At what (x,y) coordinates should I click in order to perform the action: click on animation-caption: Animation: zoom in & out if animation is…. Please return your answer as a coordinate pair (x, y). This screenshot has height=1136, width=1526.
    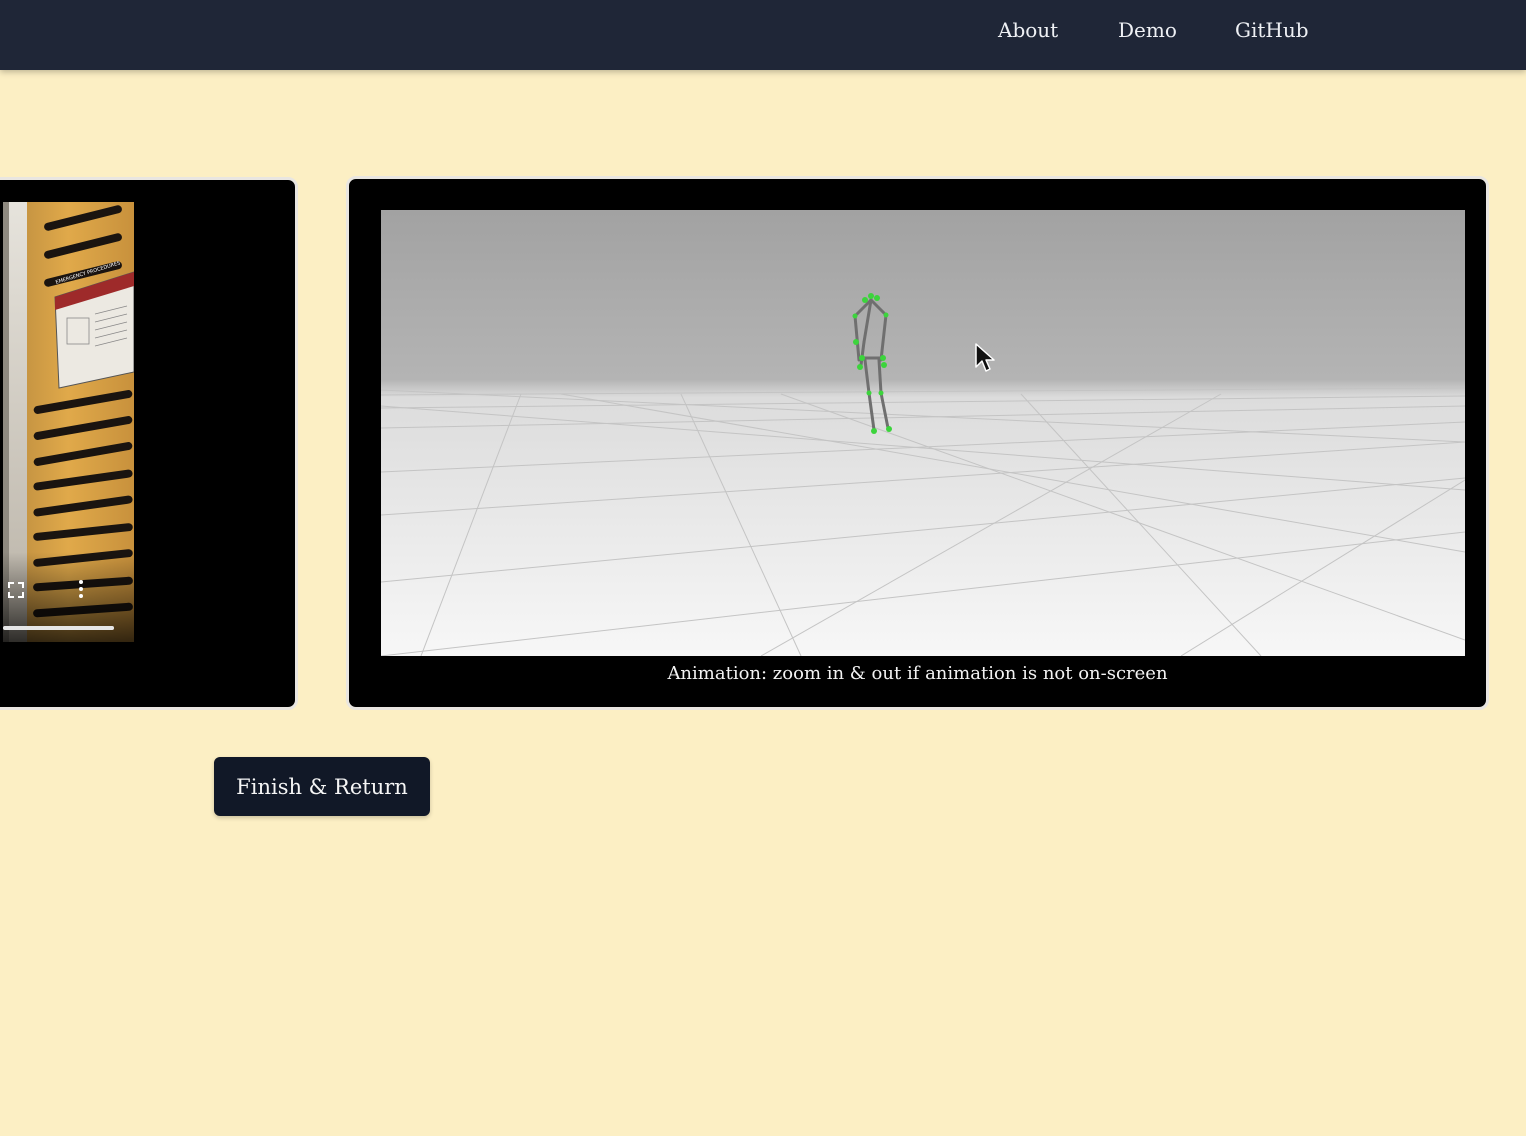
    Looking at the image, I should click on (917, 673).